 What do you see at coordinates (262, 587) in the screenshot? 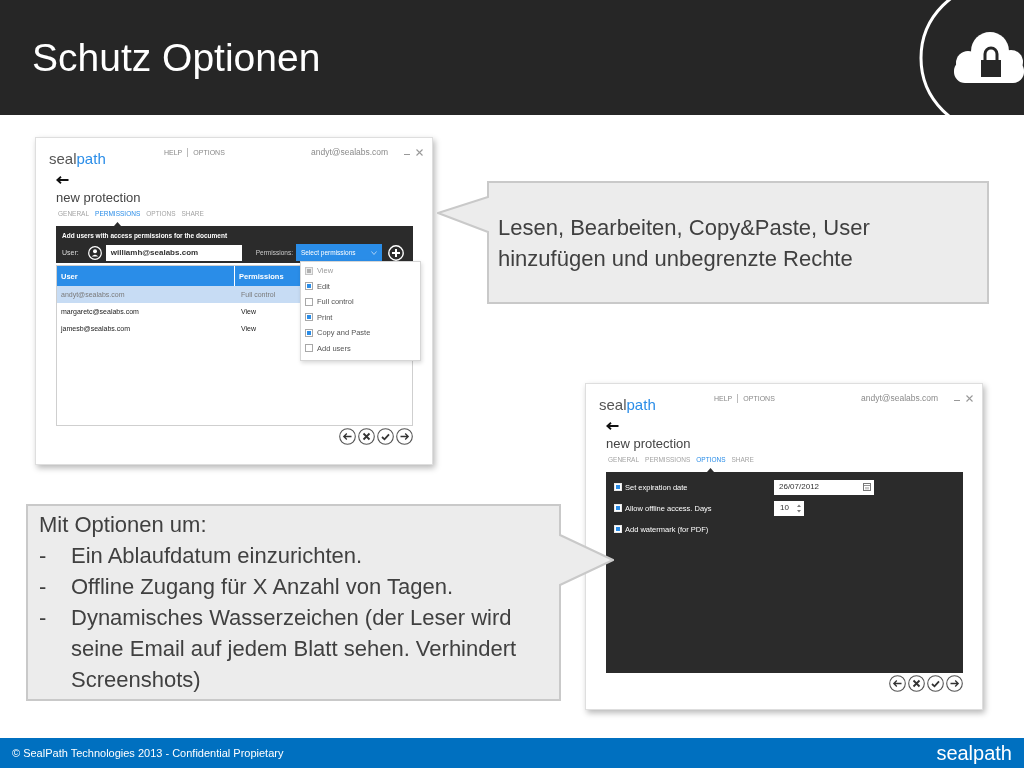
I see `list-item-text: Offline Zugang für X Anzahl von Tagen.` at bounding box center [262, 587].